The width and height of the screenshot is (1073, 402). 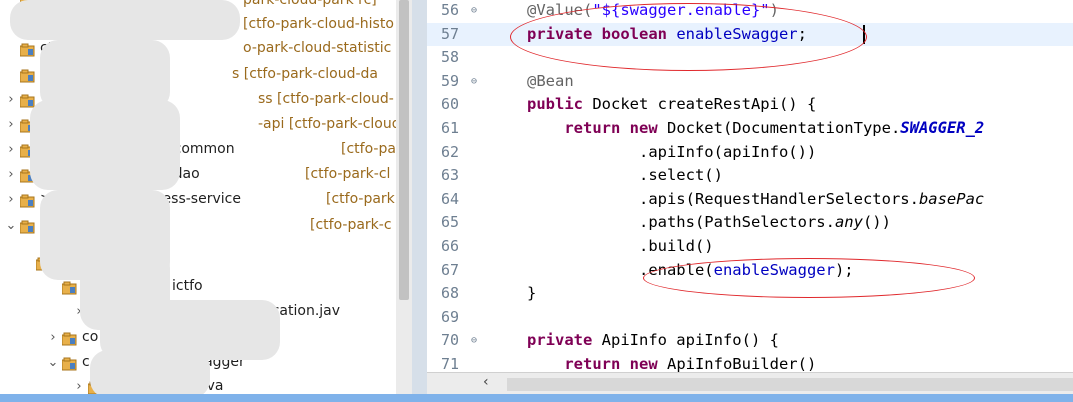 I want to click on code-token: Docket createRestApi() {, so click(x=704, y=104).